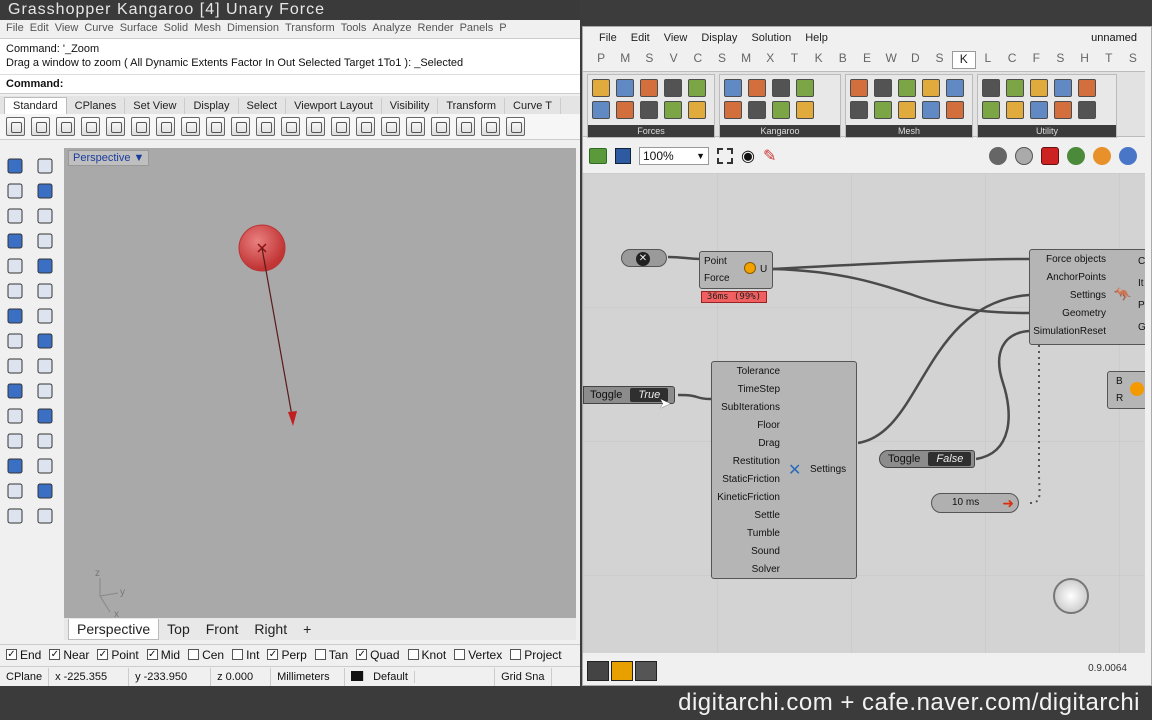 This screenshot has height=720, width=1152. I want to click on surface-tool-icon, so click(15, 291).